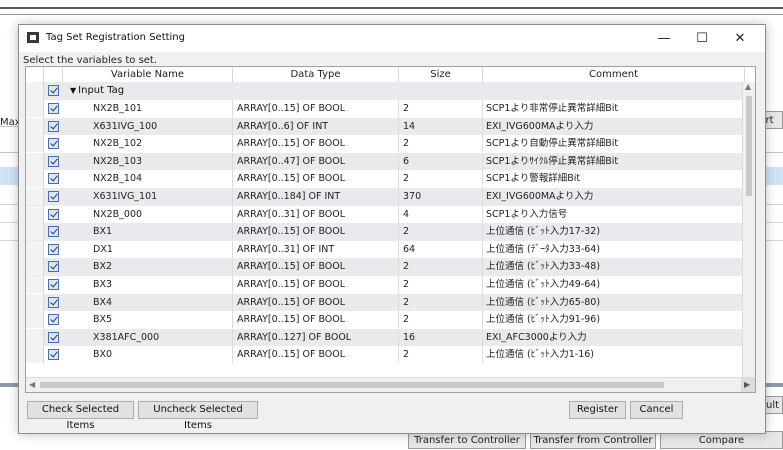 This screenshot has height=450, width=783. What do you see at coordinates (390, 91) in the screenshot?
I see `group-row-input-tag: ▼ Input Tag` at bounding box center [390, 91].